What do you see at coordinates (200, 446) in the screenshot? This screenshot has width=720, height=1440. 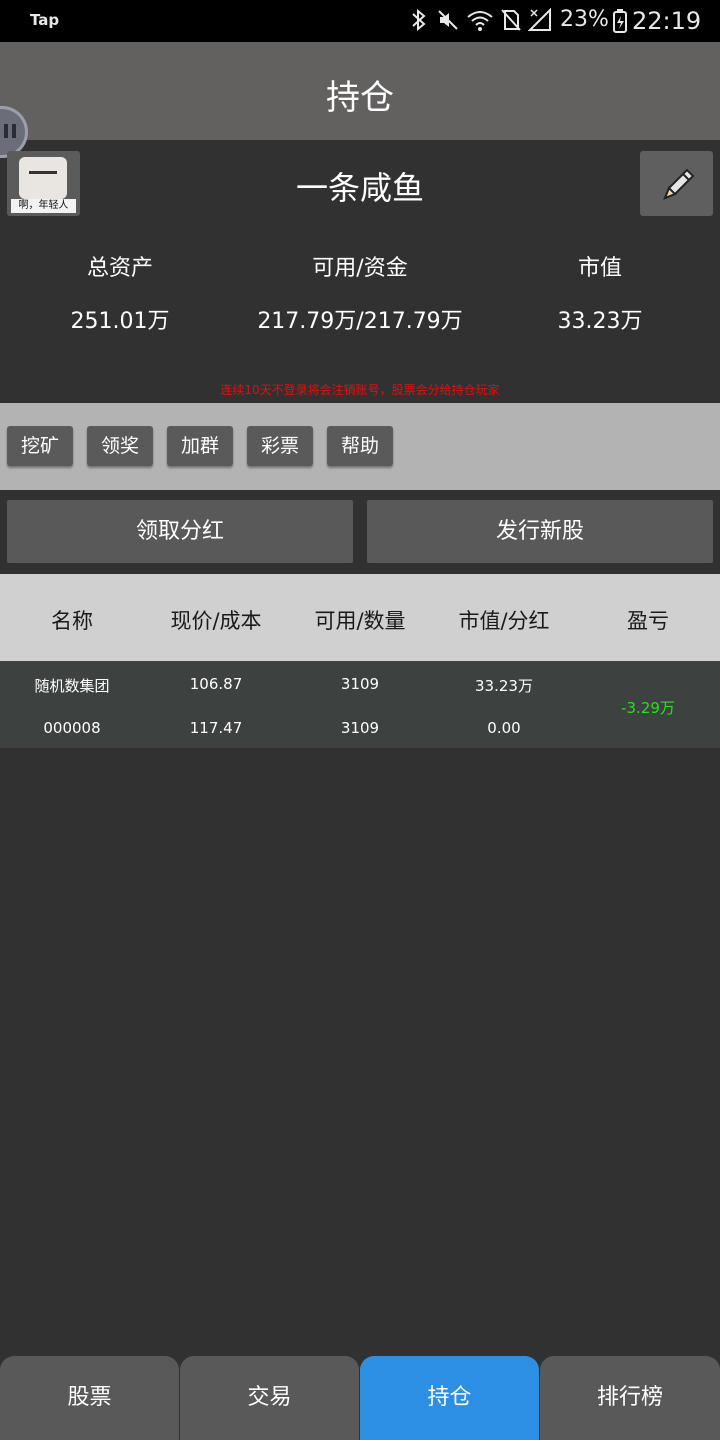 I see `join-group-button: 加群` at bounding box center [200, 446].